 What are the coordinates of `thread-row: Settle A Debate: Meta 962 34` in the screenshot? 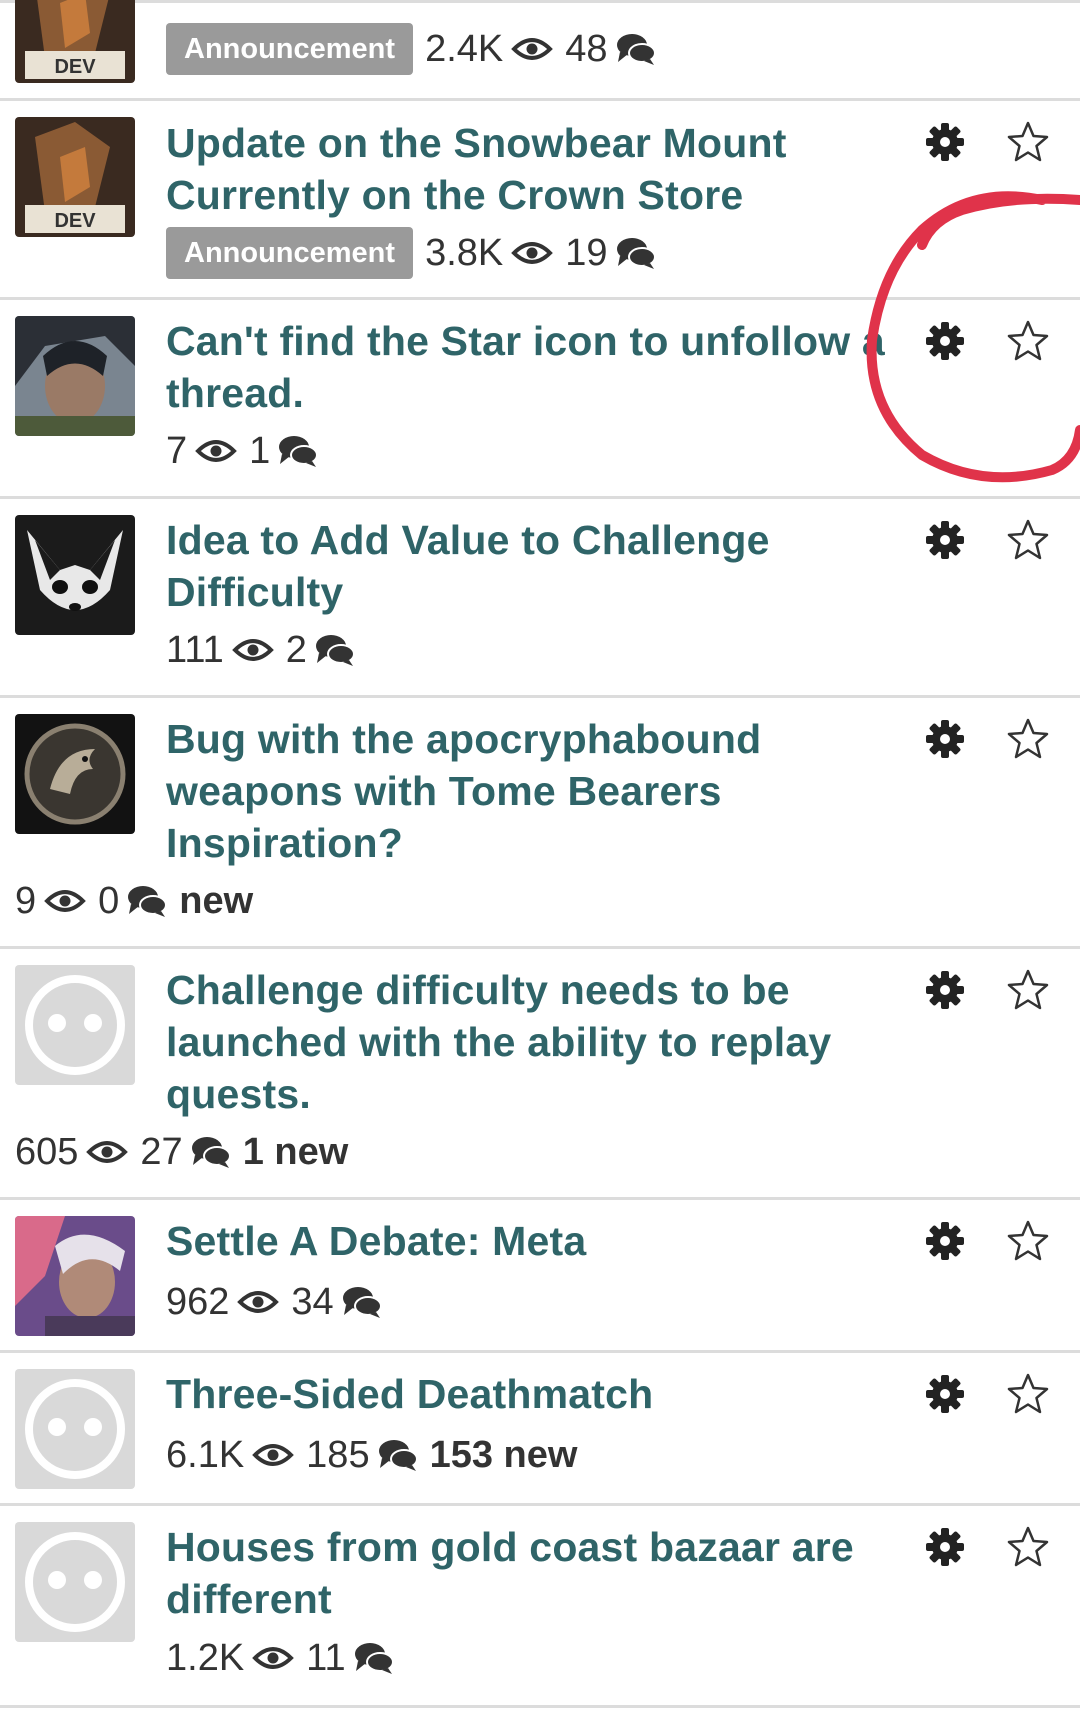 It's located at (540, 1276).